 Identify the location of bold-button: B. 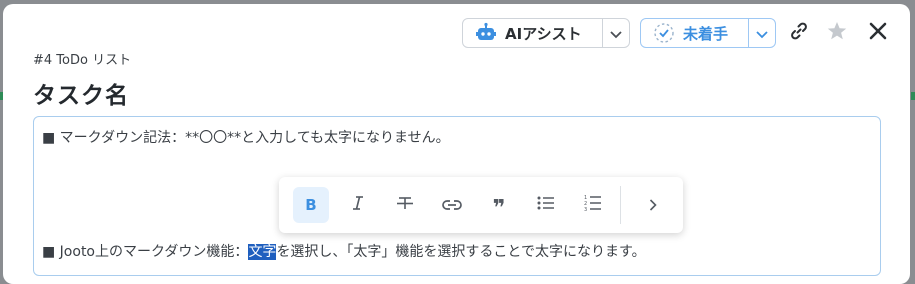
(311, 205).